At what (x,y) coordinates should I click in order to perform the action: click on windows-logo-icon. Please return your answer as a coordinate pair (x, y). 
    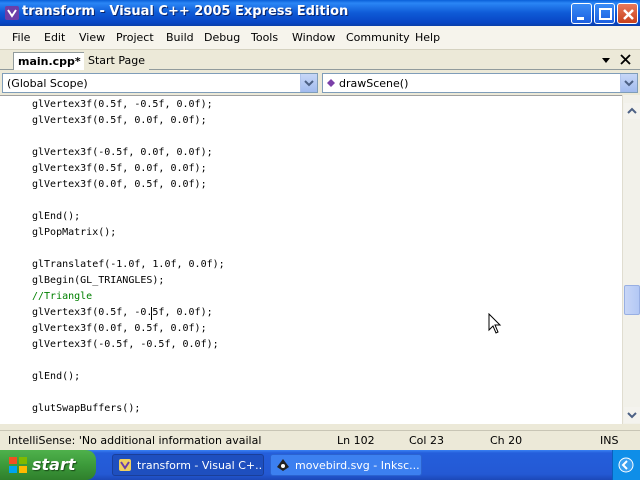
    Looking at the image, I should click on (18, 465).